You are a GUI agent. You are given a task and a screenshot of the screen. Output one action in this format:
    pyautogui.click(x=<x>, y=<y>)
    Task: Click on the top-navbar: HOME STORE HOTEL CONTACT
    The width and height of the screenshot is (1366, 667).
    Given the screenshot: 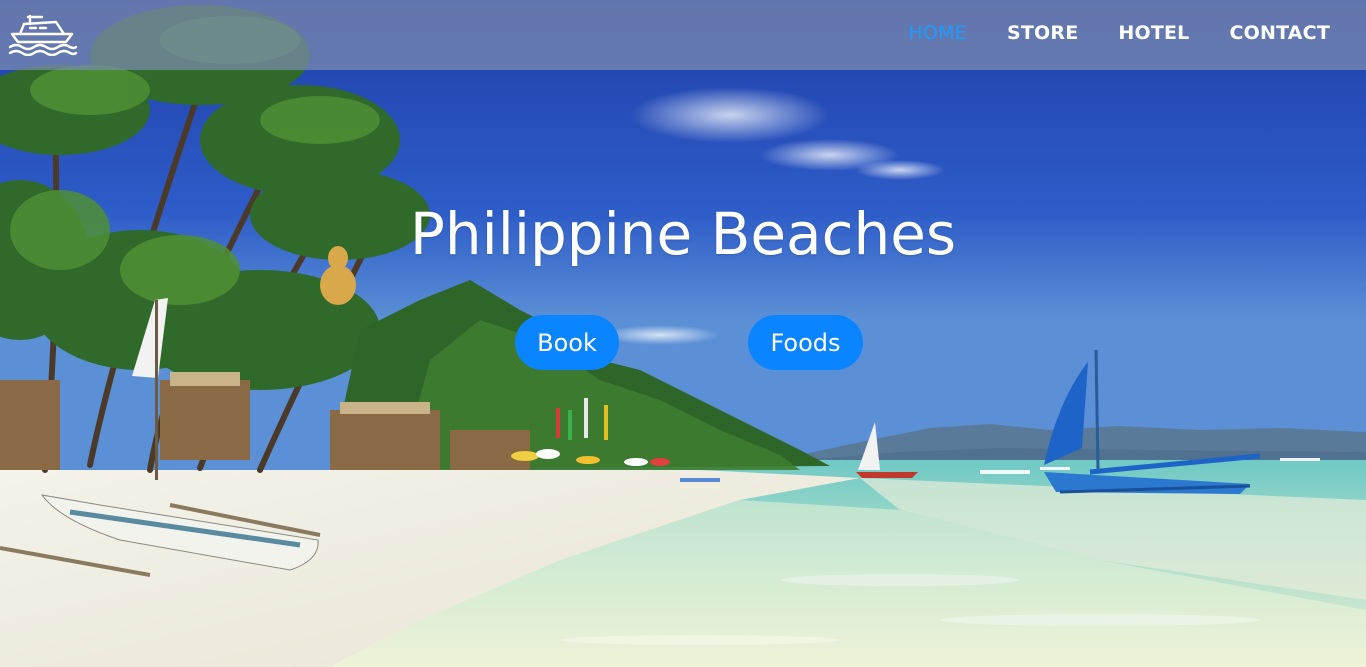 What is the action you would take?
    pyautogui.click(x=683, y=35)
    